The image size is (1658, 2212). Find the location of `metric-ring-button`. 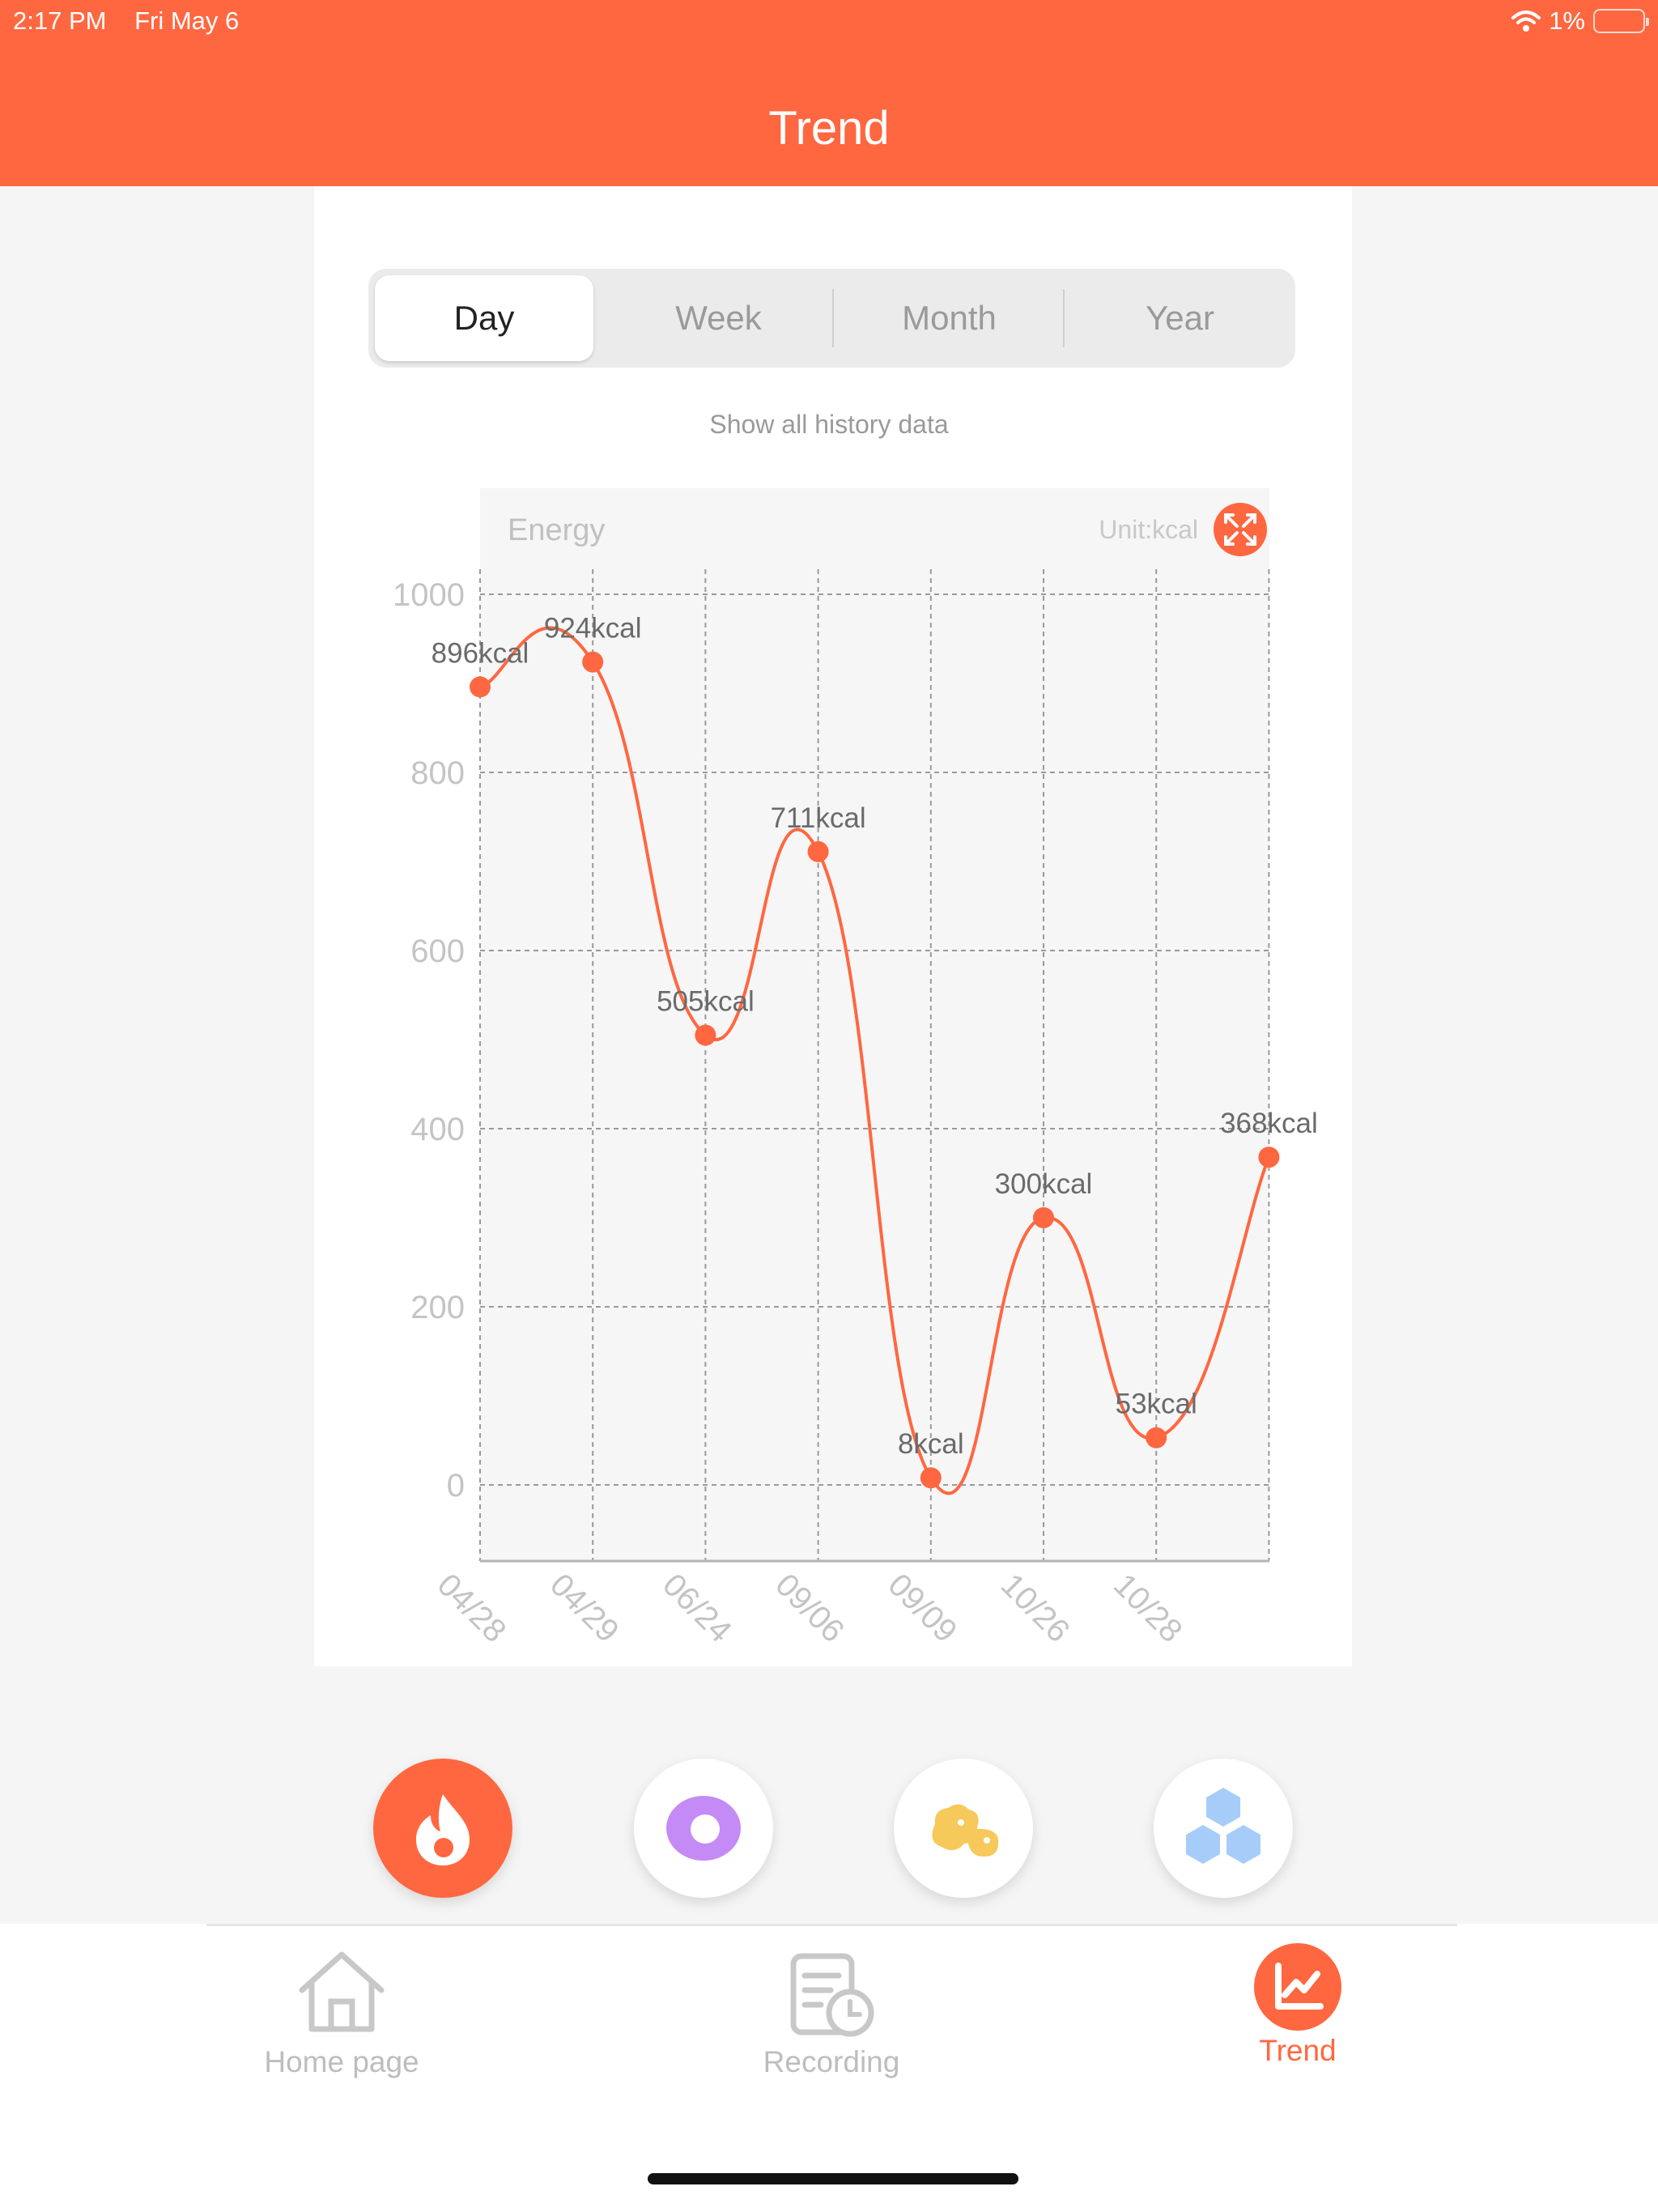

metric-ring-button is located at coordinates (703, 1829).